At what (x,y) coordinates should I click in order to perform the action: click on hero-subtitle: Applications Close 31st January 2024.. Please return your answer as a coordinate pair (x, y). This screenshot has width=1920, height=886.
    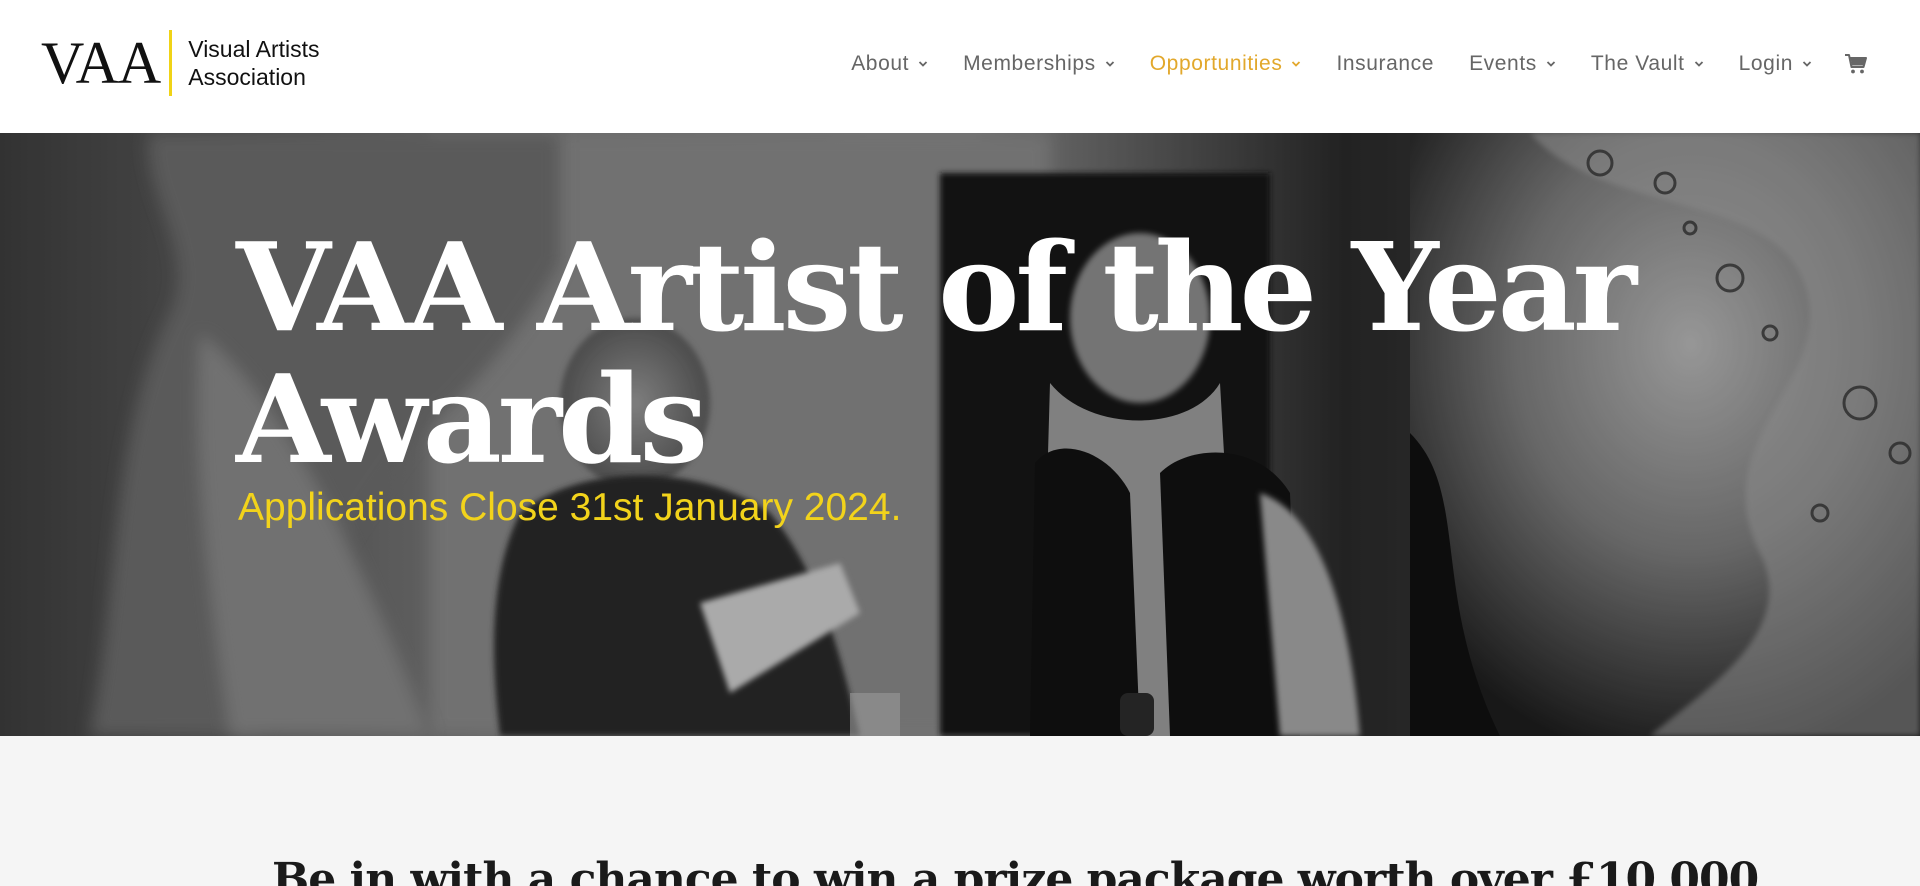
    Looking at the image, I should click on (570, 507).